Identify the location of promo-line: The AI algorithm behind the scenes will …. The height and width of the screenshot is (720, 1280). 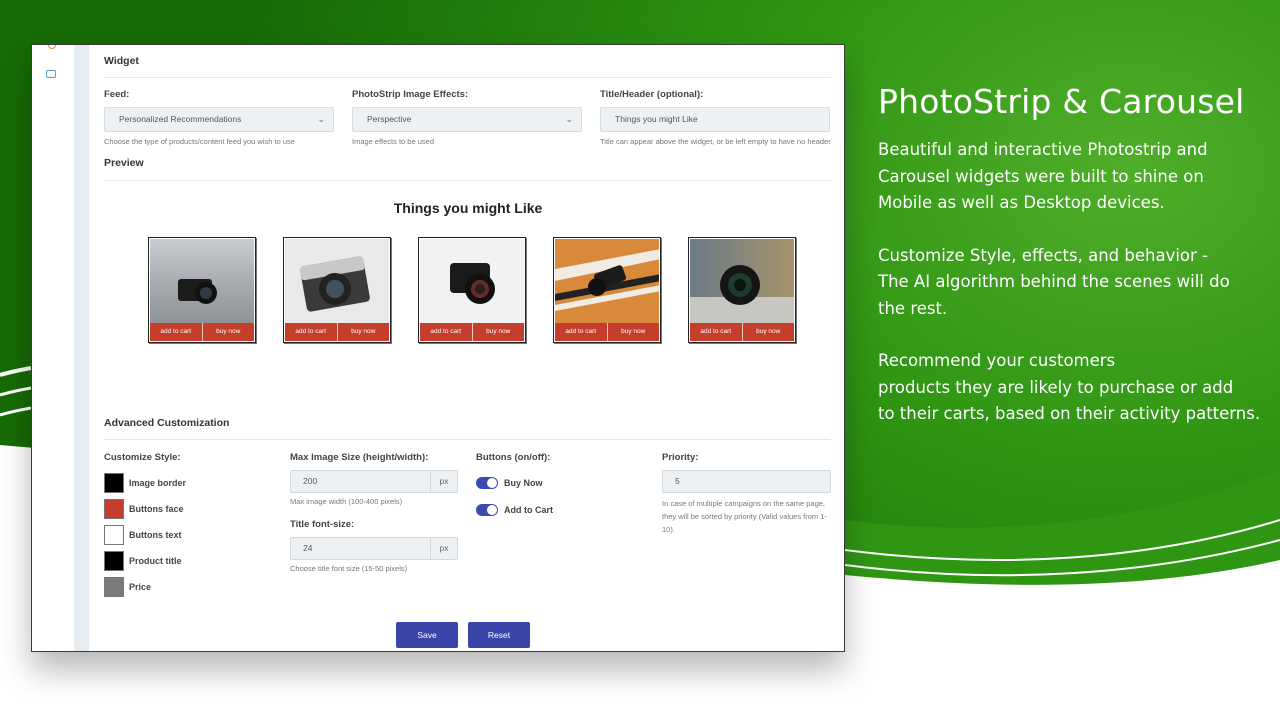
(1054, 281).